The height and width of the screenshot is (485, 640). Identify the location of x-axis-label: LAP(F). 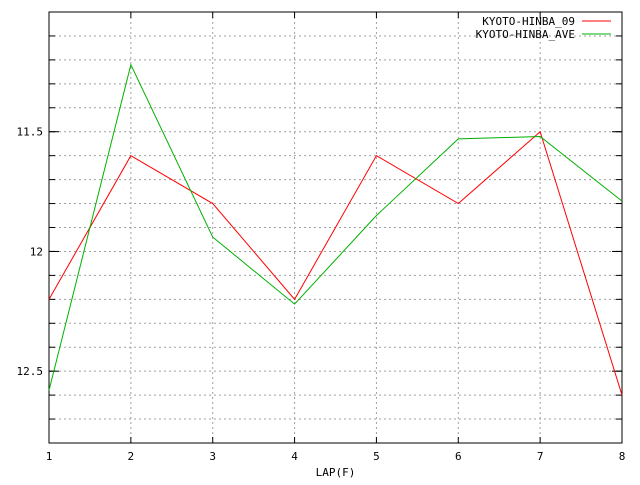
(336, 472).